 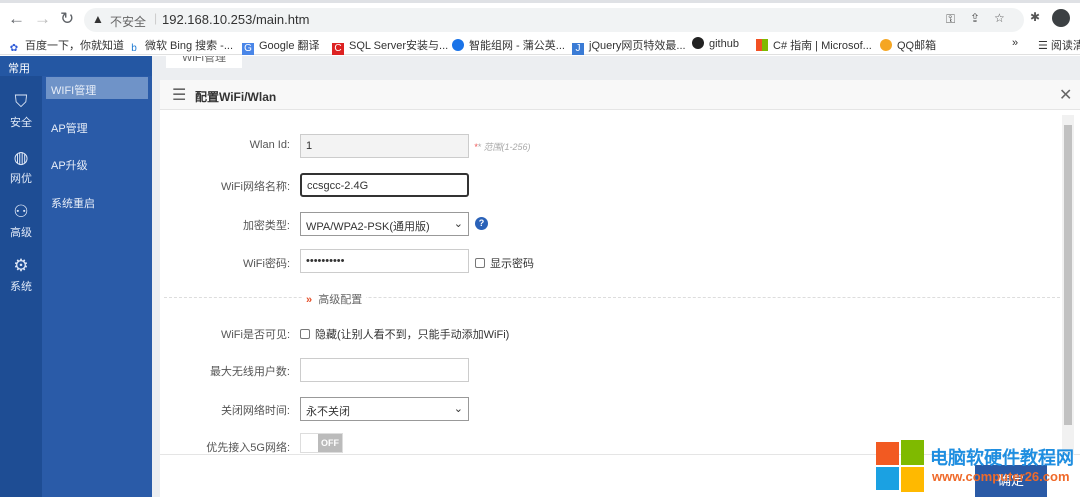 What do you see at coordinates (21, 101) in the screenshot?
I see `shield-icon: ⛉` at bounding box center [21, 101].